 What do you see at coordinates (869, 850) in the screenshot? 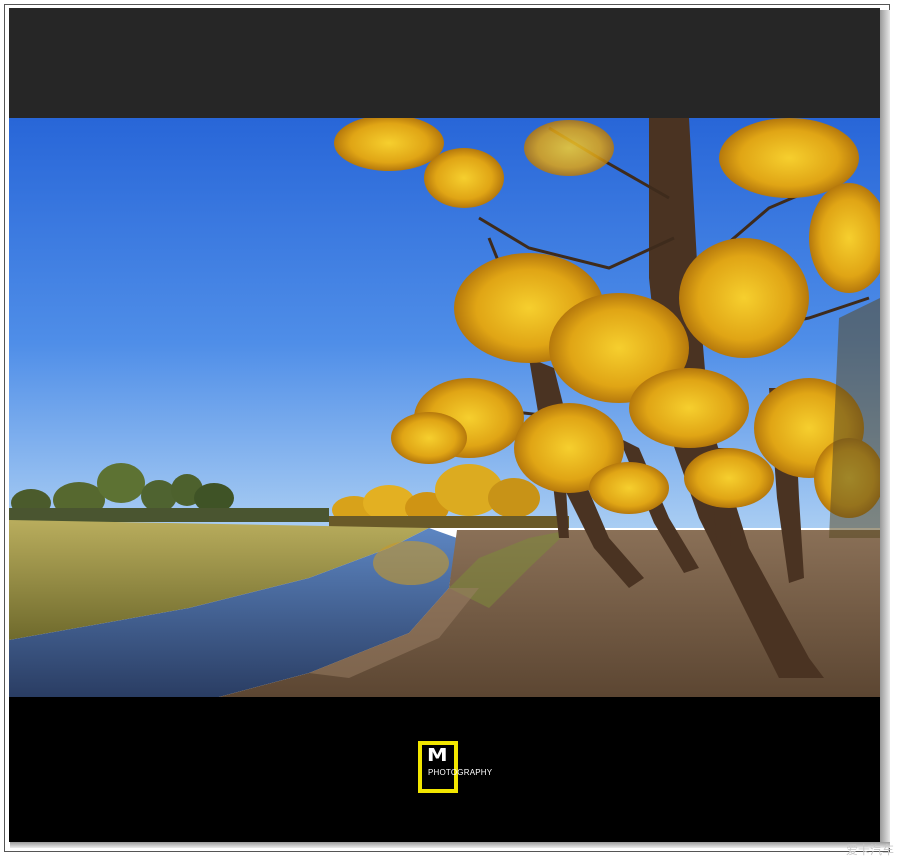
I see `watermark: 爱卡汽车` at bounding box center [869, 850].